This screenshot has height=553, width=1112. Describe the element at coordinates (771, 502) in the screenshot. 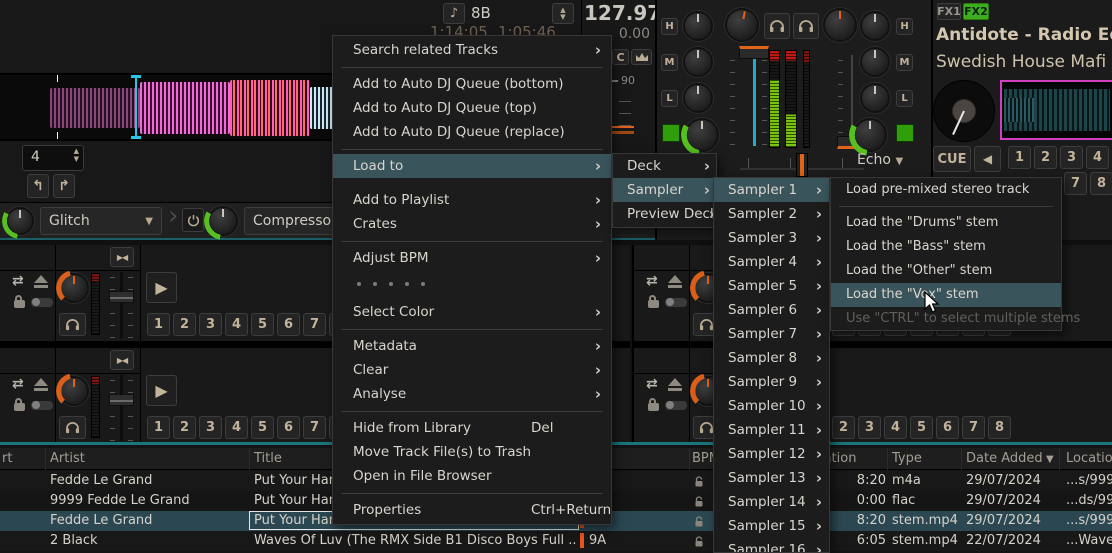

I see `menu-item-sampler-14: Sampler 14 ›` at that location.